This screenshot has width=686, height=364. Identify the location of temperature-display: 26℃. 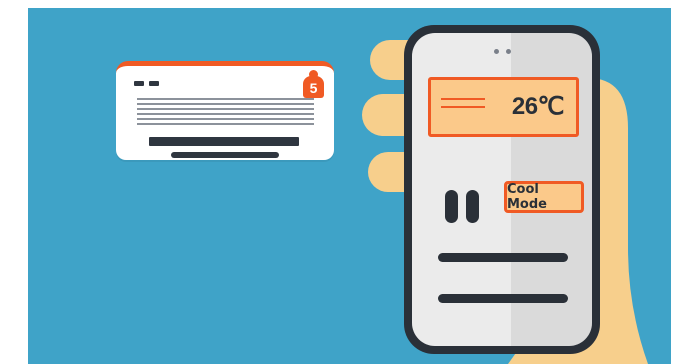
(503, 107).